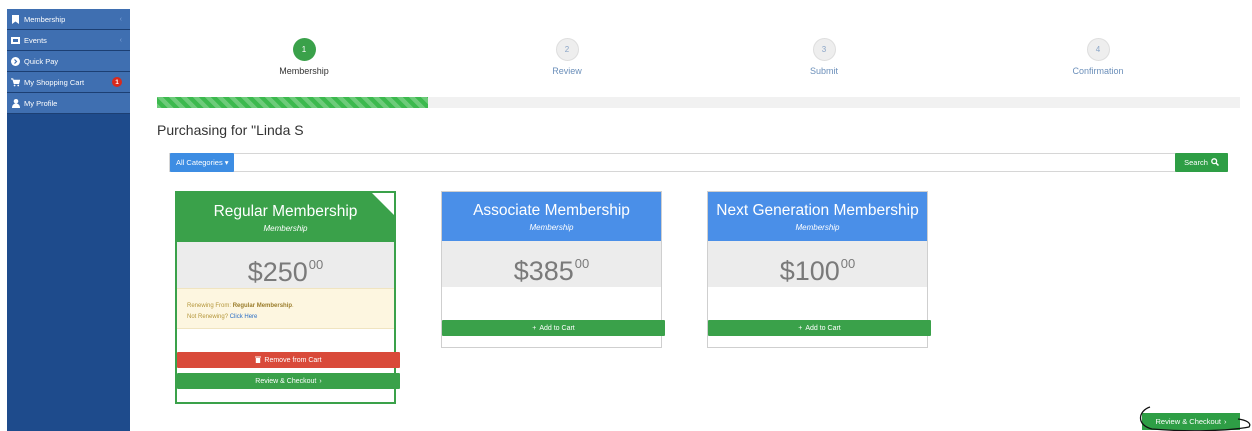 This screenshot has height=431, width=1252. Describe the element at coordinates (809, 271) in the screenshot. I see `price-whole: $100` at that location.